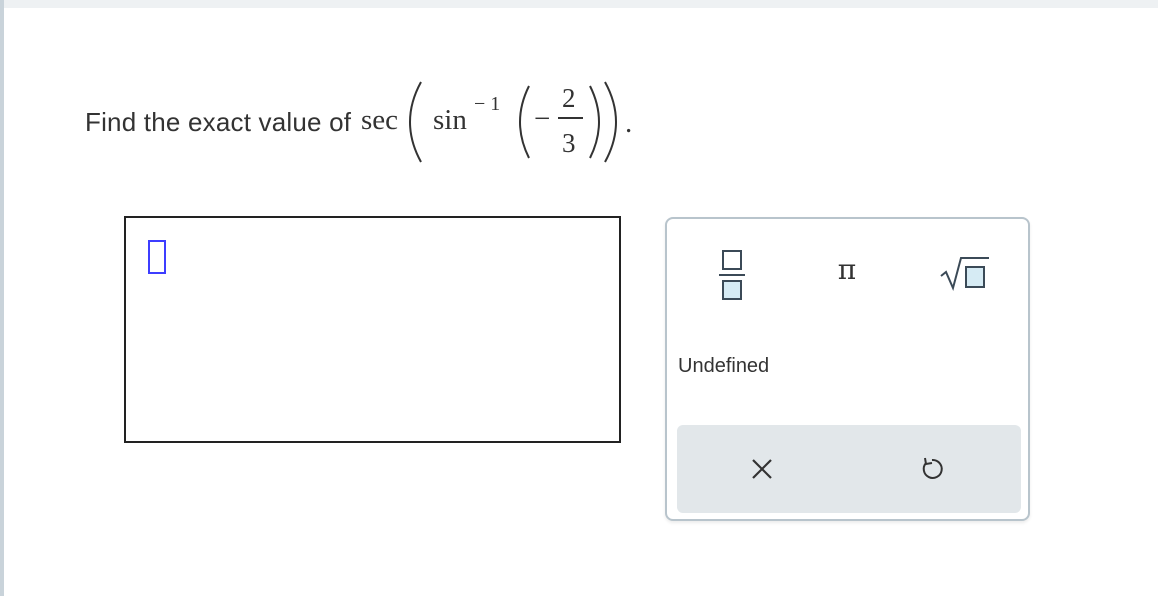 The width and height of the screenshot is (1158, 596). What do you see at coordinates (525, 122) in the screenshot?
I see `paren-inner-left` at bounding box center [525, 122].